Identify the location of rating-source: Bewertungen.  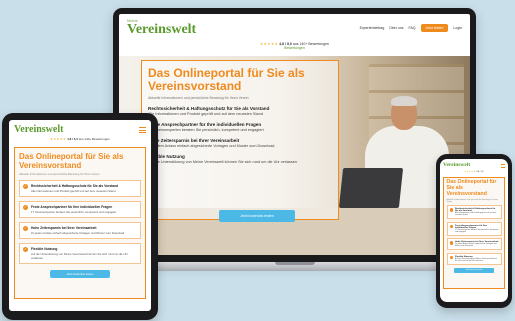
(294, 48).